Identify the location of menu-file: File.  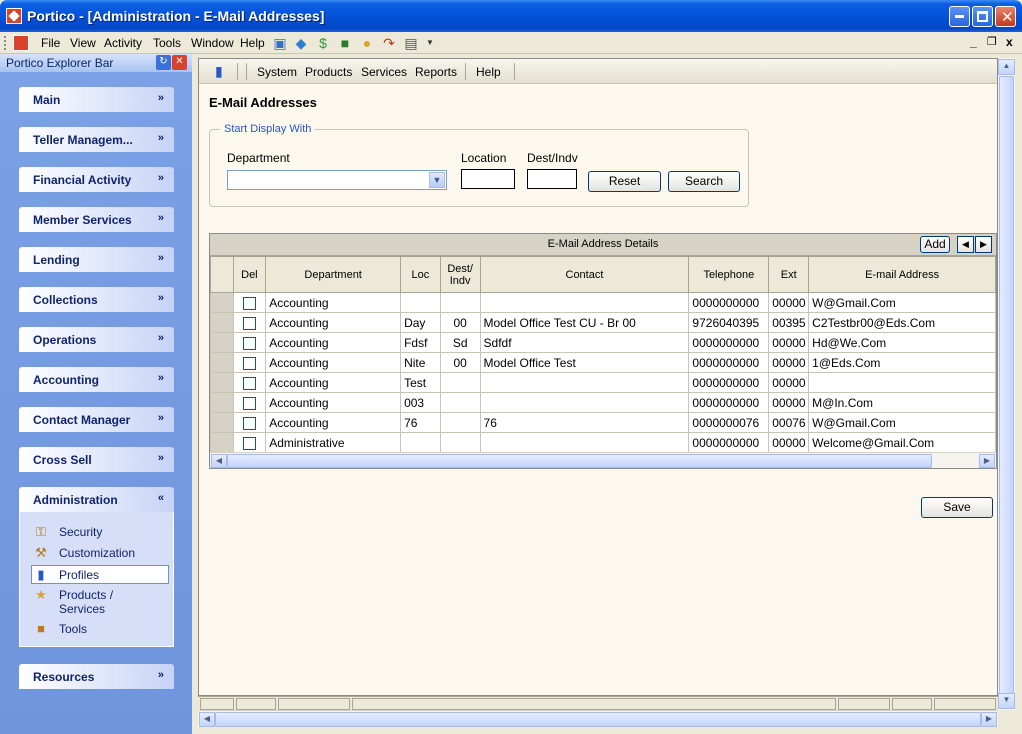
(50, 43).